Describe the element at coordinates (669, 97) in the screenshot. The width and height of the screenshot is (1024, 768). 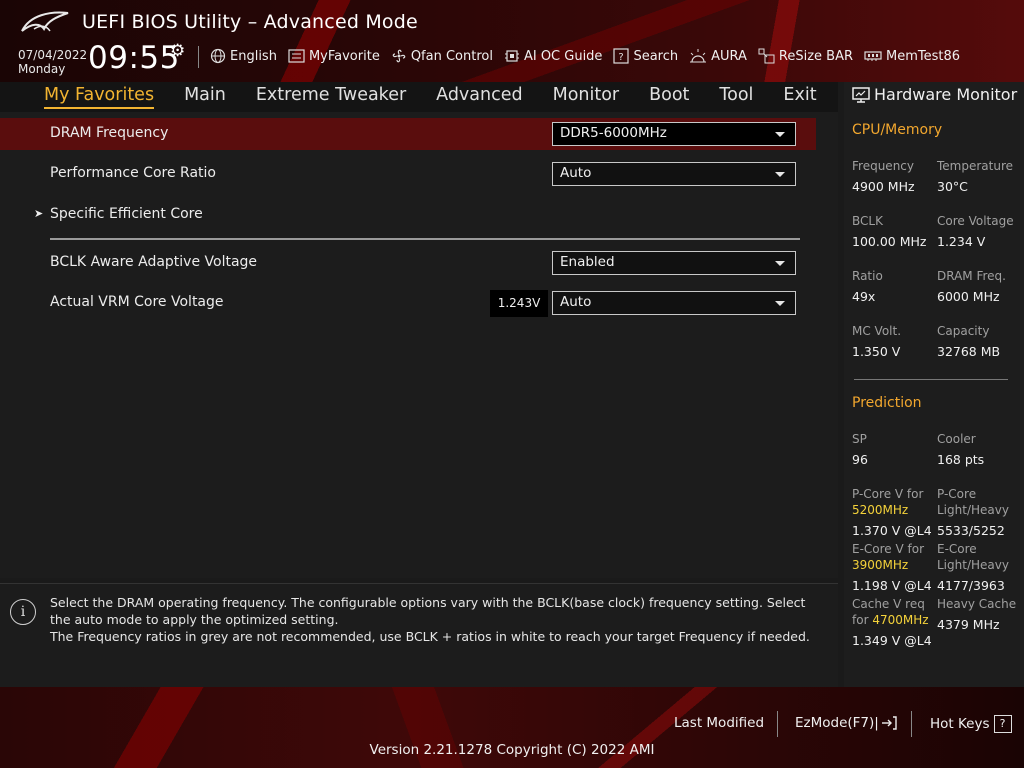
I see `tab-boot: Boot` at that location.